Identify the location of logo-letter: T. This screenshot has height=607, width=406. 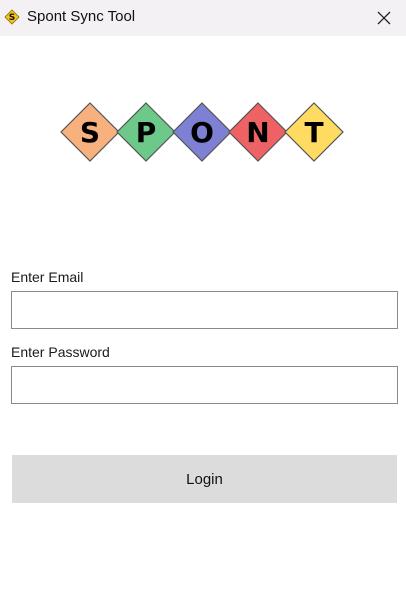
(313, 132).